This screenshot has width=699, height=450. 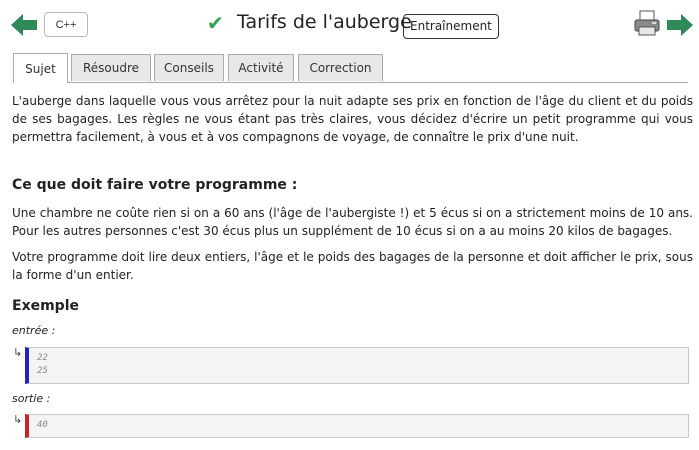 I want to click on input-label: entrée :, so click(x=34, y=330).